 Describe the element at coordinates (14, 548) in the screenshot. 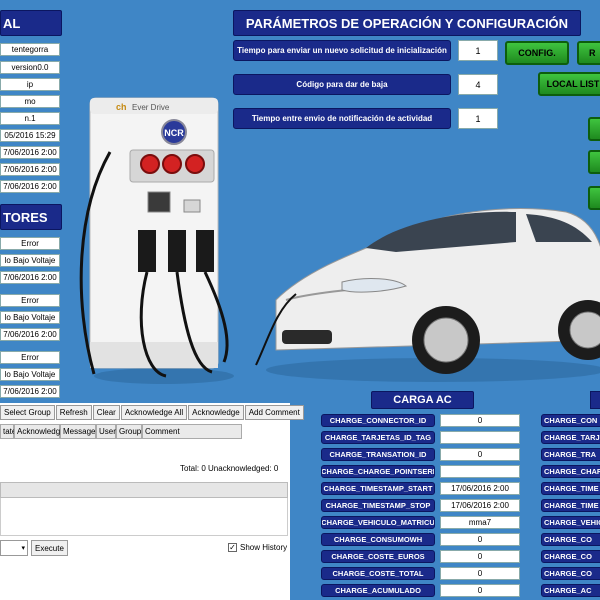

I see `history-dropdown: ▾` at that location.